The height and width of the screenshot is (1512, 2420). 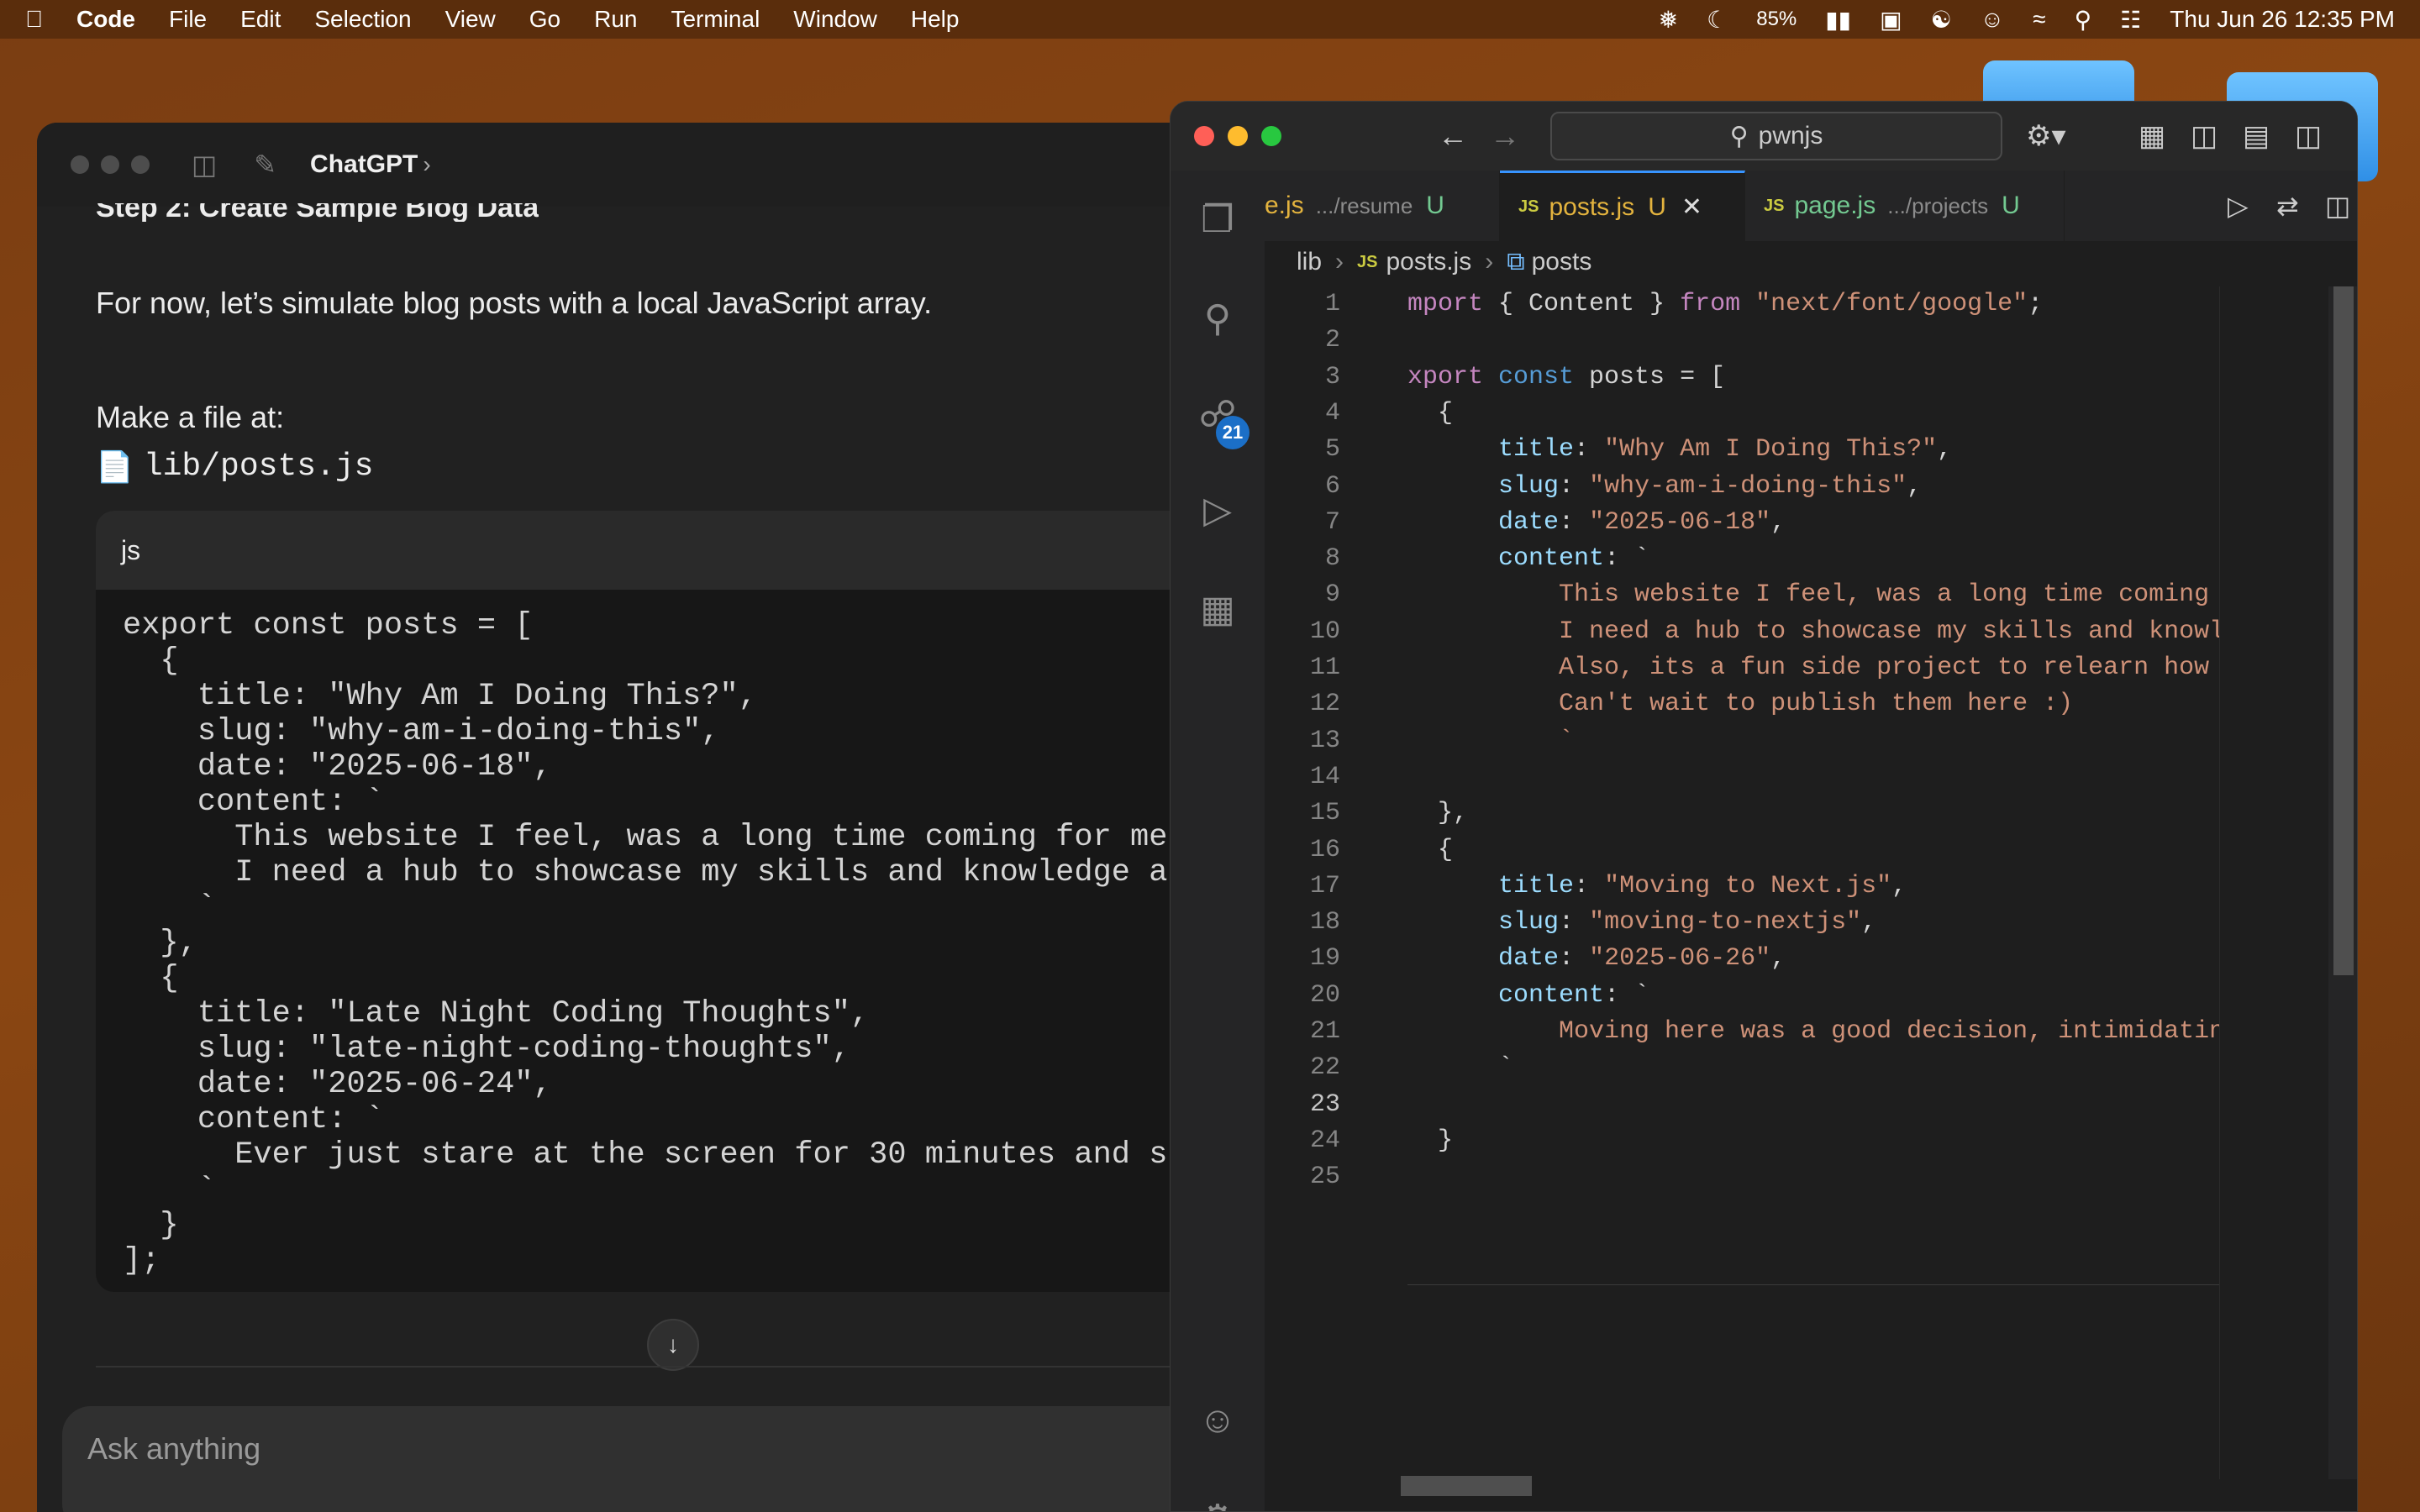 What do you see at coordinates (1364, 205) in the screenshot?
I see `tab-path: .../resume` at bounding box center [1364, 205].